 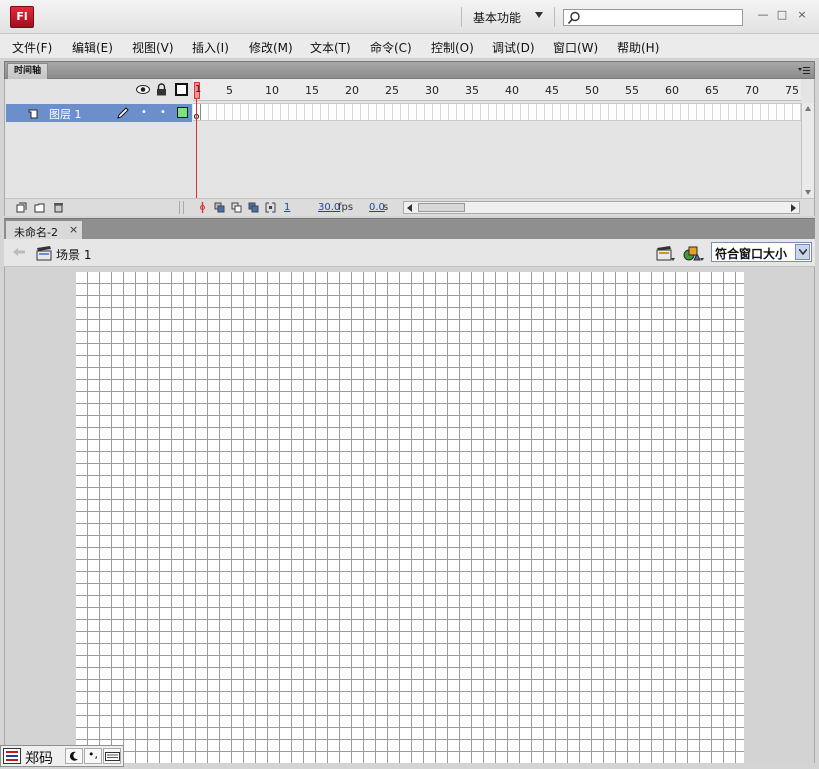 What do you see at coordinates (44, 253) in the screenshot?
I see `scene-clapper-icon` at bounding box center [44, 253].